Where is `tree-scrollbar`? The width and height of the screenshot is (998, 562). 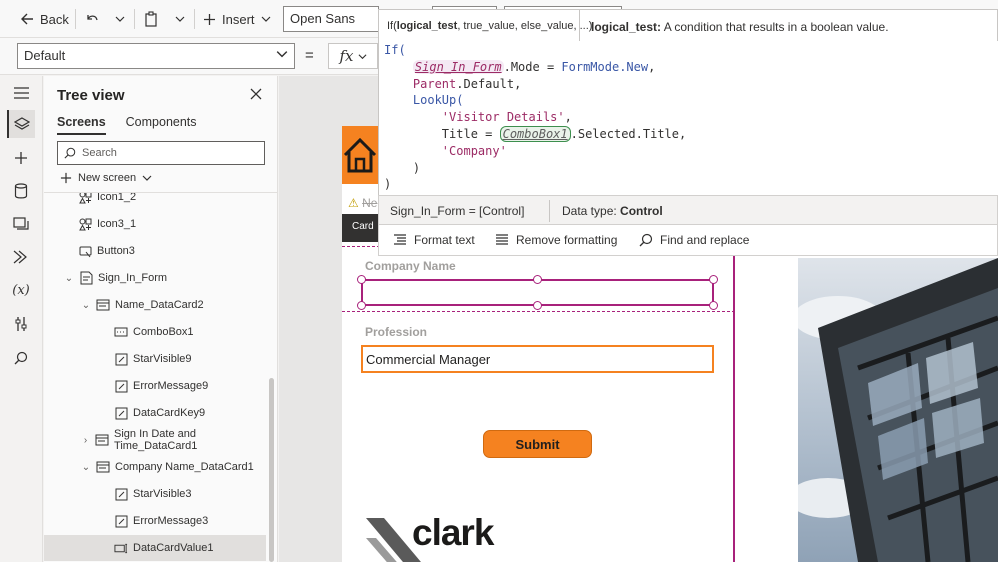
tree-scrollbar is located at coordinates (271, 470).